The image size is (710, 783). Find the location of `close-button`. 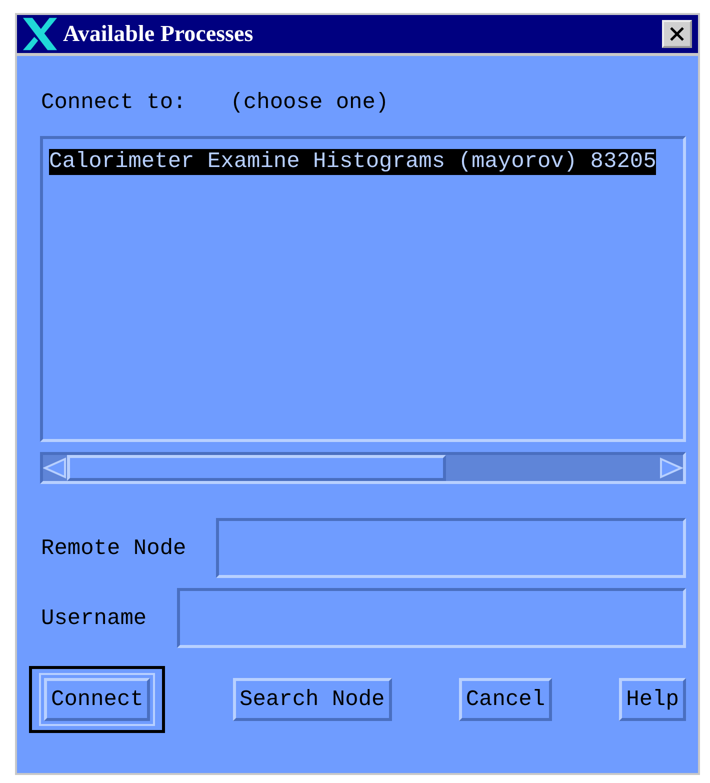

close-button is located at coordinates (677, 34).